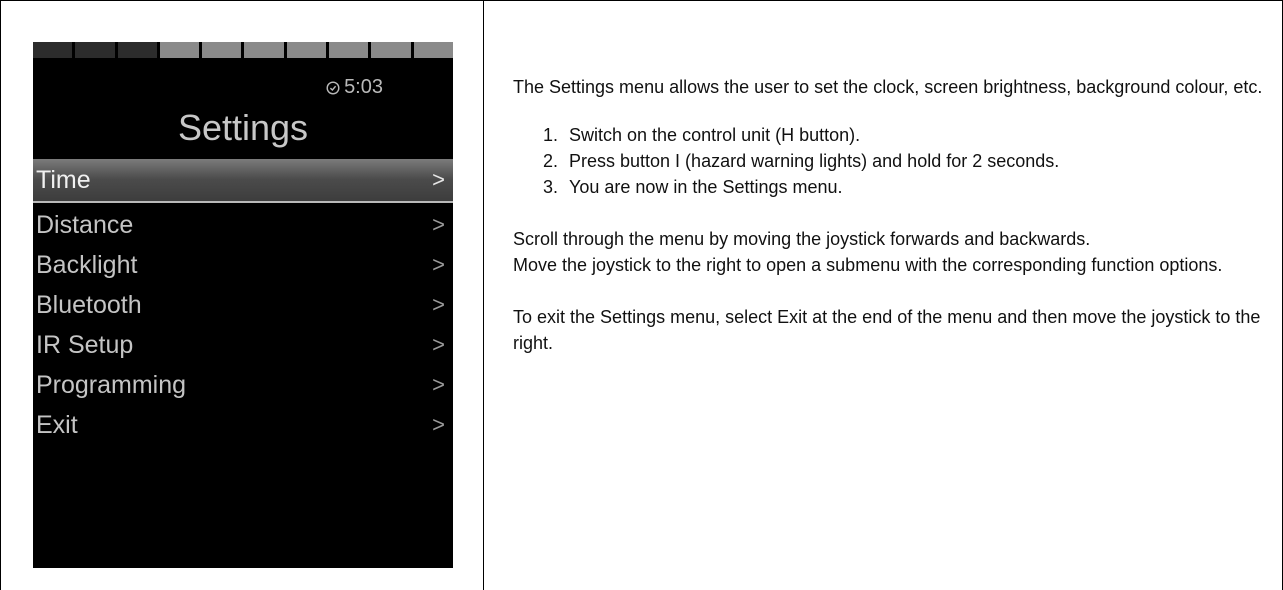 This screenshot has height=590, width=1283. Describe the element at coordinates (243, 385) in the screenshot. I see `menu-item-programming: Programming >` at that location.